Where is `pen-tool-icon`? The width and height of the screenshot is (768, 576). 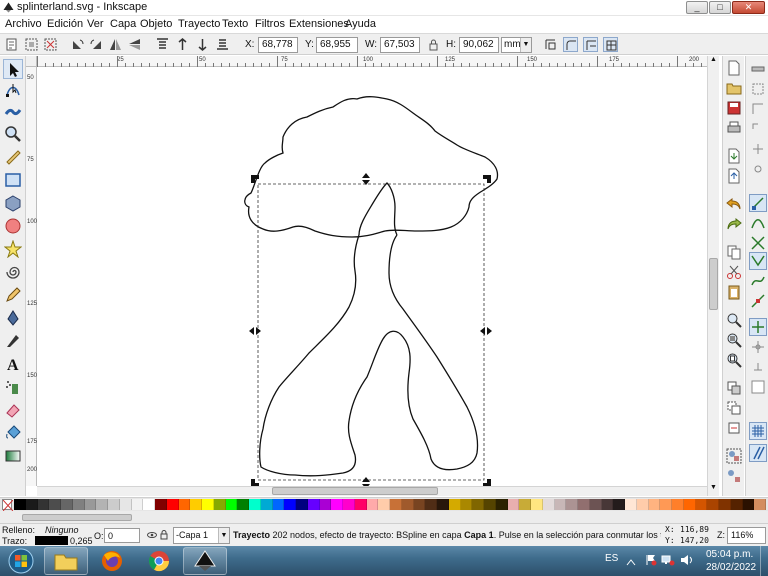 pen-tool-icon is located at coordinates (13, 318).